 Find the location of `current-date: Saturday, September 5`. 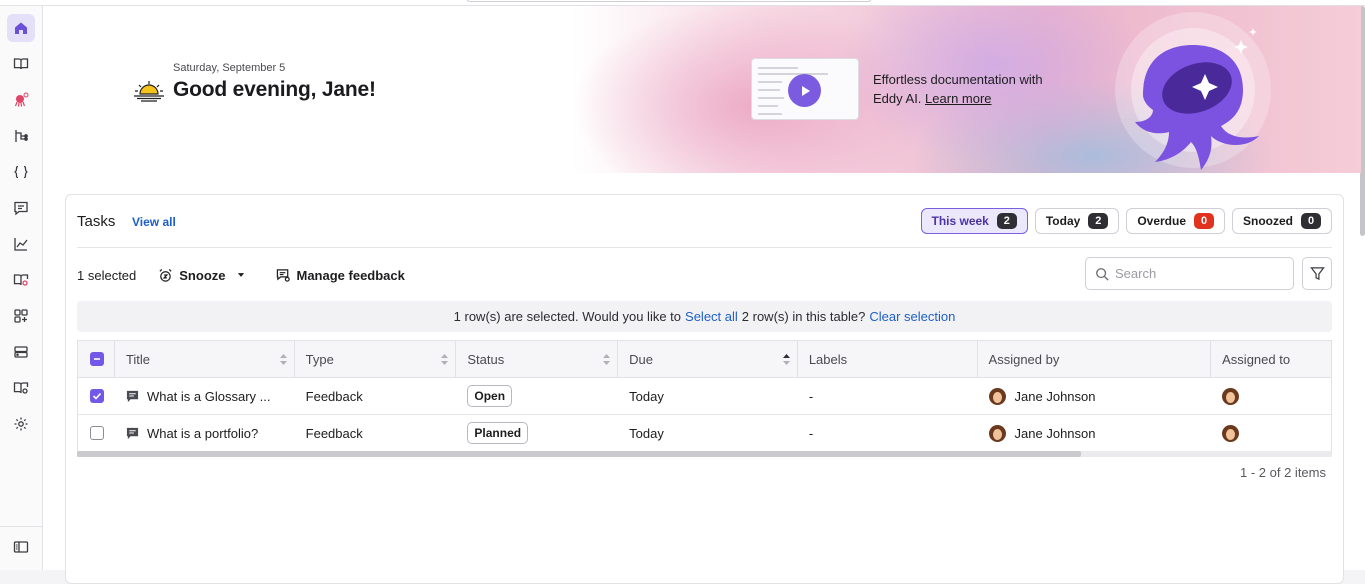

current-date: Saturday, September 5 is located at coordinates (229, 68).